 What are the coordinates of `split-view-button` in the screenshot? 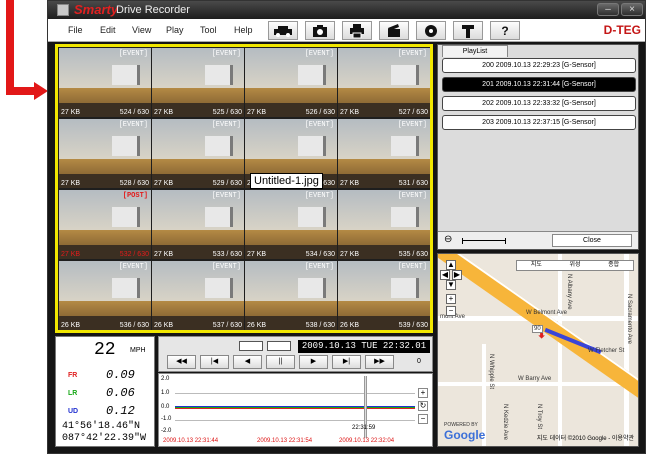 It's located at (279, 346).